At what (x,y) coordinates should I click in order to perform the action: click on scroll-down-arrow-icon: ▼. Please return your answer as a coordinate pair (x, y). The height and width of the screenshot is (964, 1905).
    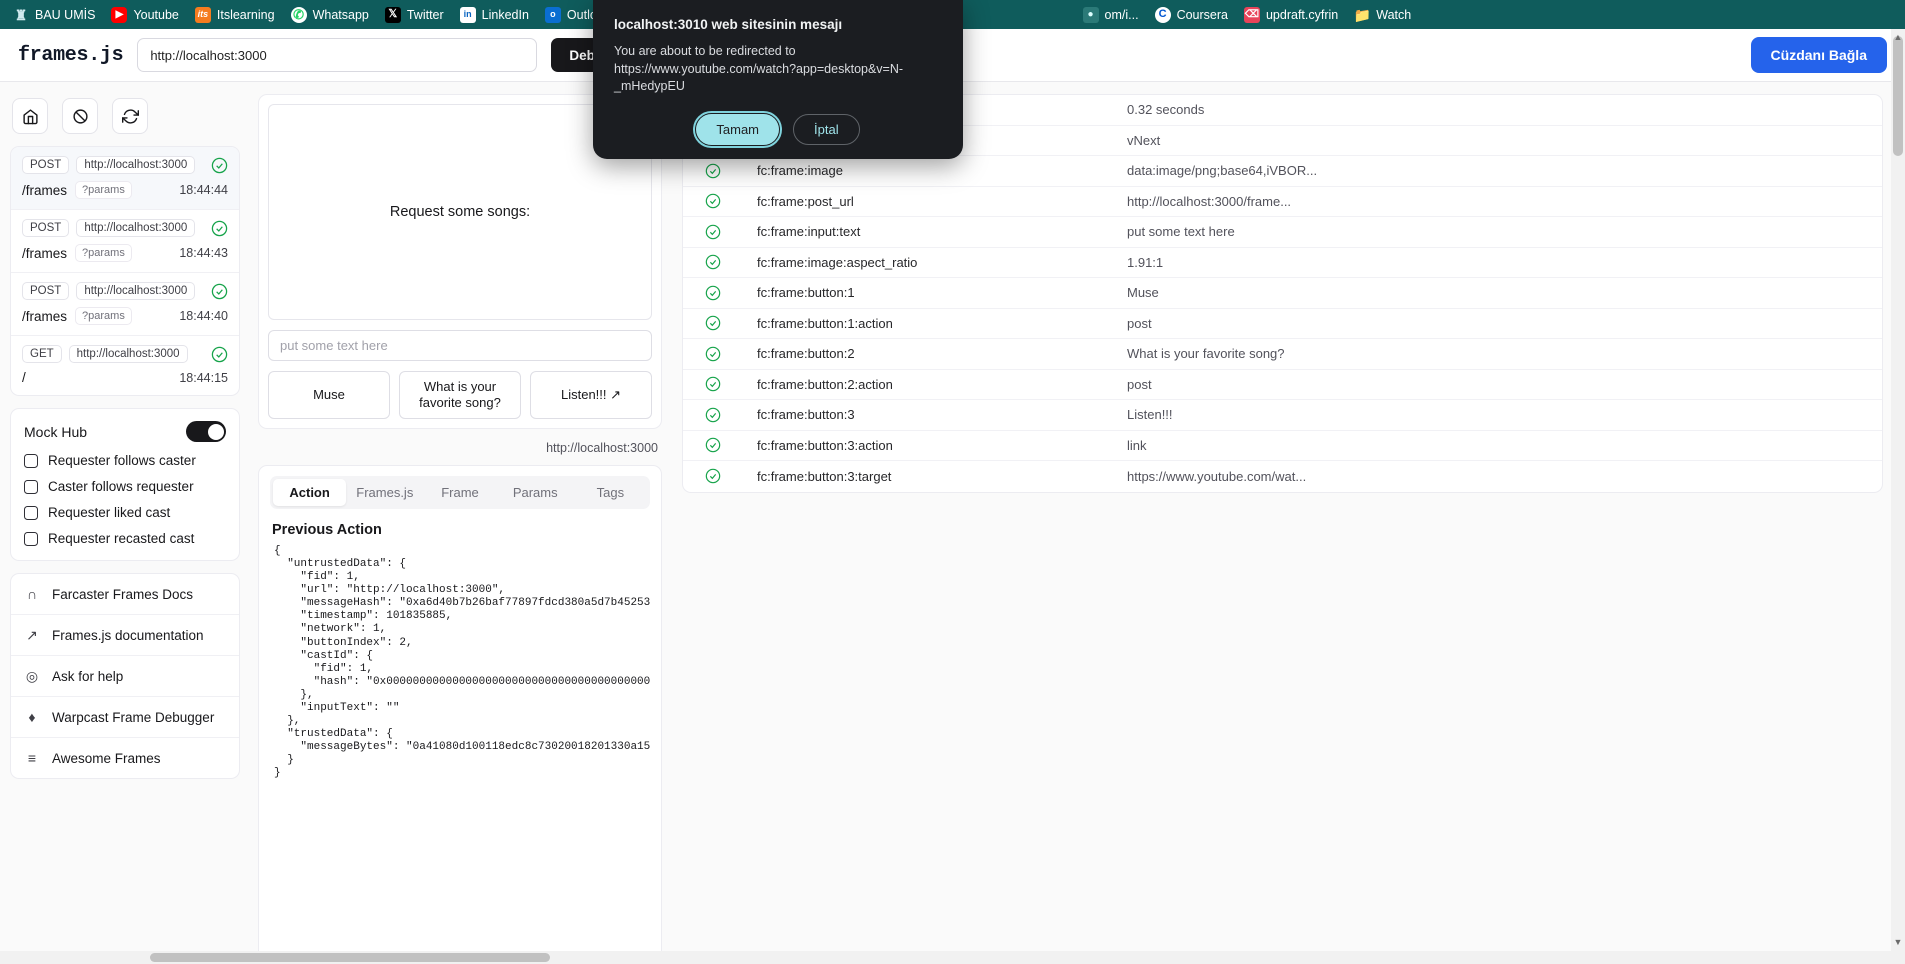
    Looking at the image, I should click on (1898, 942).